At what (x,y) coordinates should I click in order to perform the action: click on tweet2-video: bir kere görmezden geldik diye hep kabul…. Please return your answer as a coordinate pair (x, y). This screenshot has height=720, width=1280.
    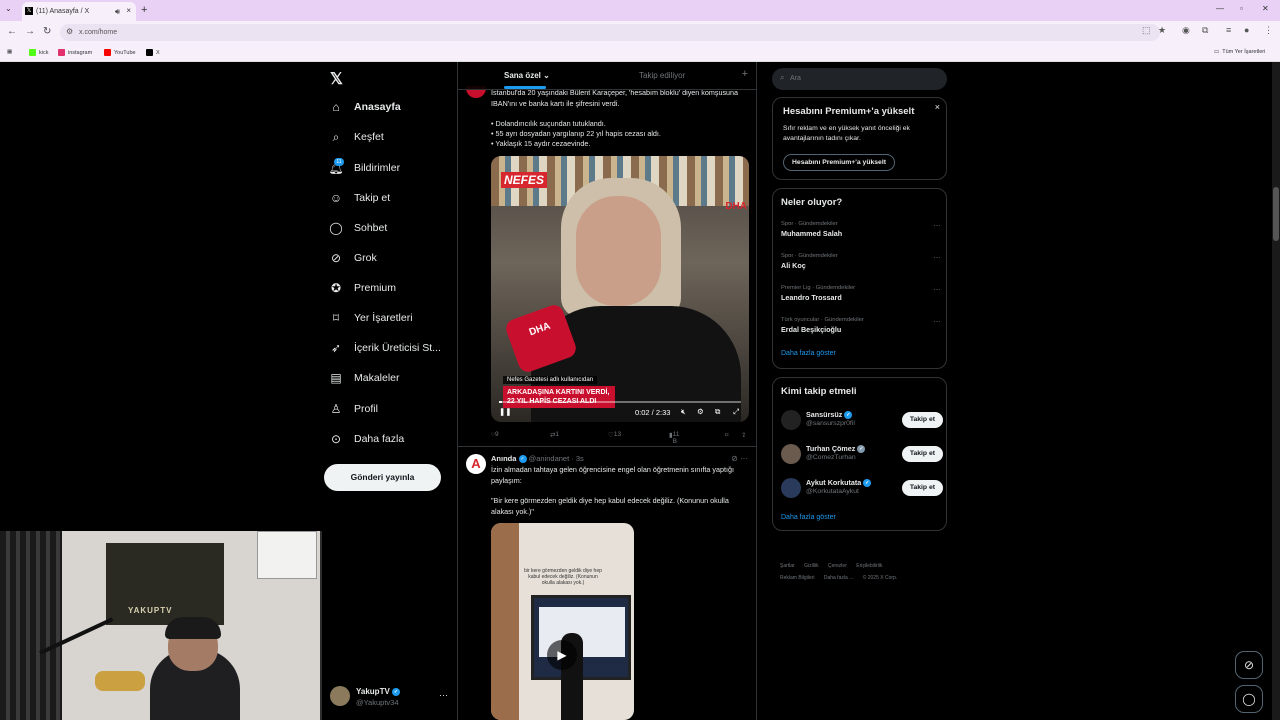
    Looking at the image, I should click on (562, 621).